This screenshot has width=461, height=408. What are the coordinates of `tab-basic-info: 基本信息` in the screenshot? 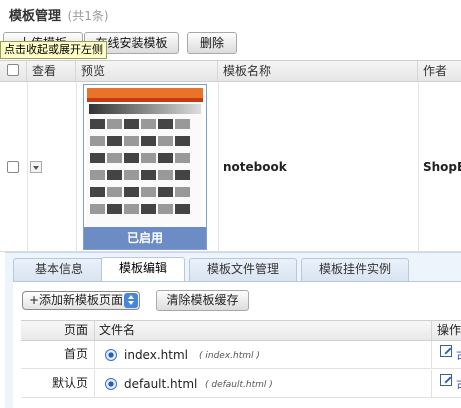 It's located at (59, 269).